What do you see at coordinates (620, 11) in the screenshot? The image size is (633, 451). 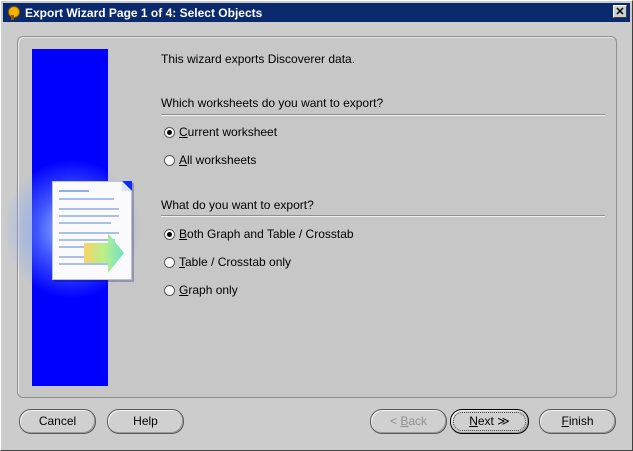 I see `close-icon: ✕` at bounding box center [620, 11].